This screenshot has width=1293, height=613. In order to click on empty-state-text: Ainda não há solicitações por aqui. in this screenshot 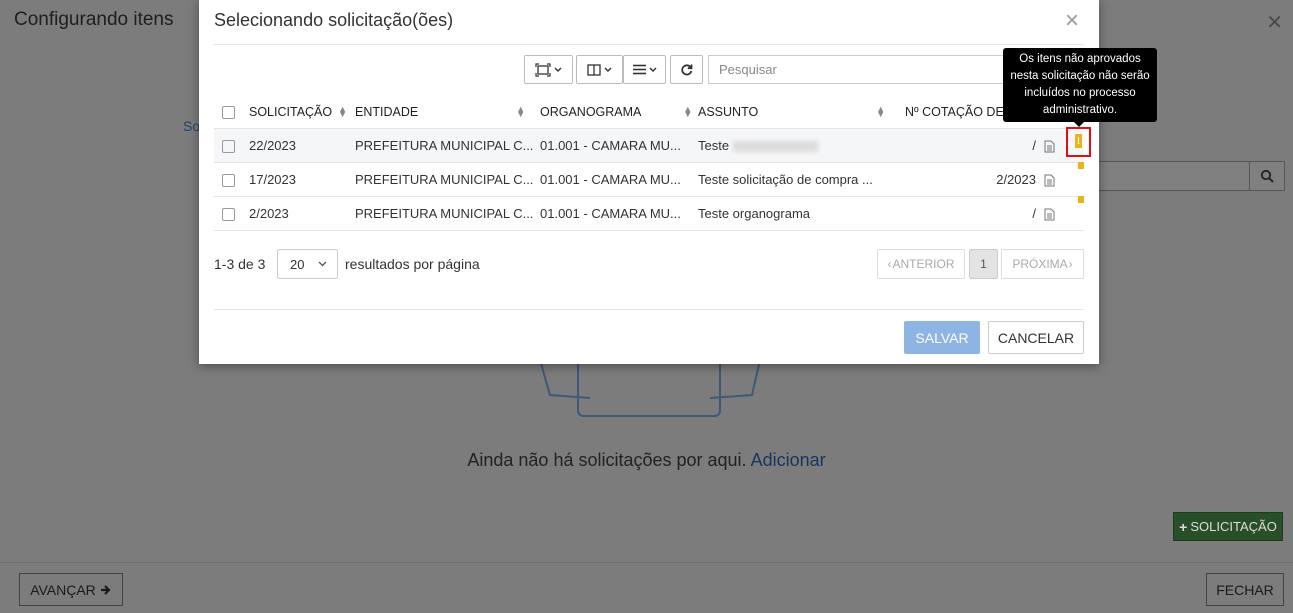, I will do `click(607, 460)`.